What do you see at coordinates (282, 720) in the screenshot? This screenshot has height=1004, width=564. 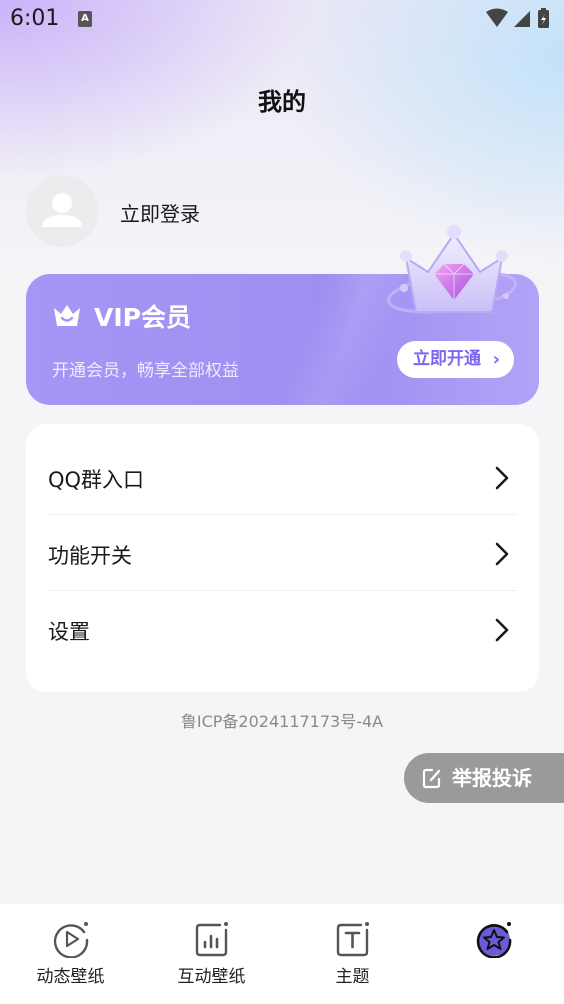 I see `icp-record: 鲁ICP备2024117173号-4A` at bounding box center [282, 720].